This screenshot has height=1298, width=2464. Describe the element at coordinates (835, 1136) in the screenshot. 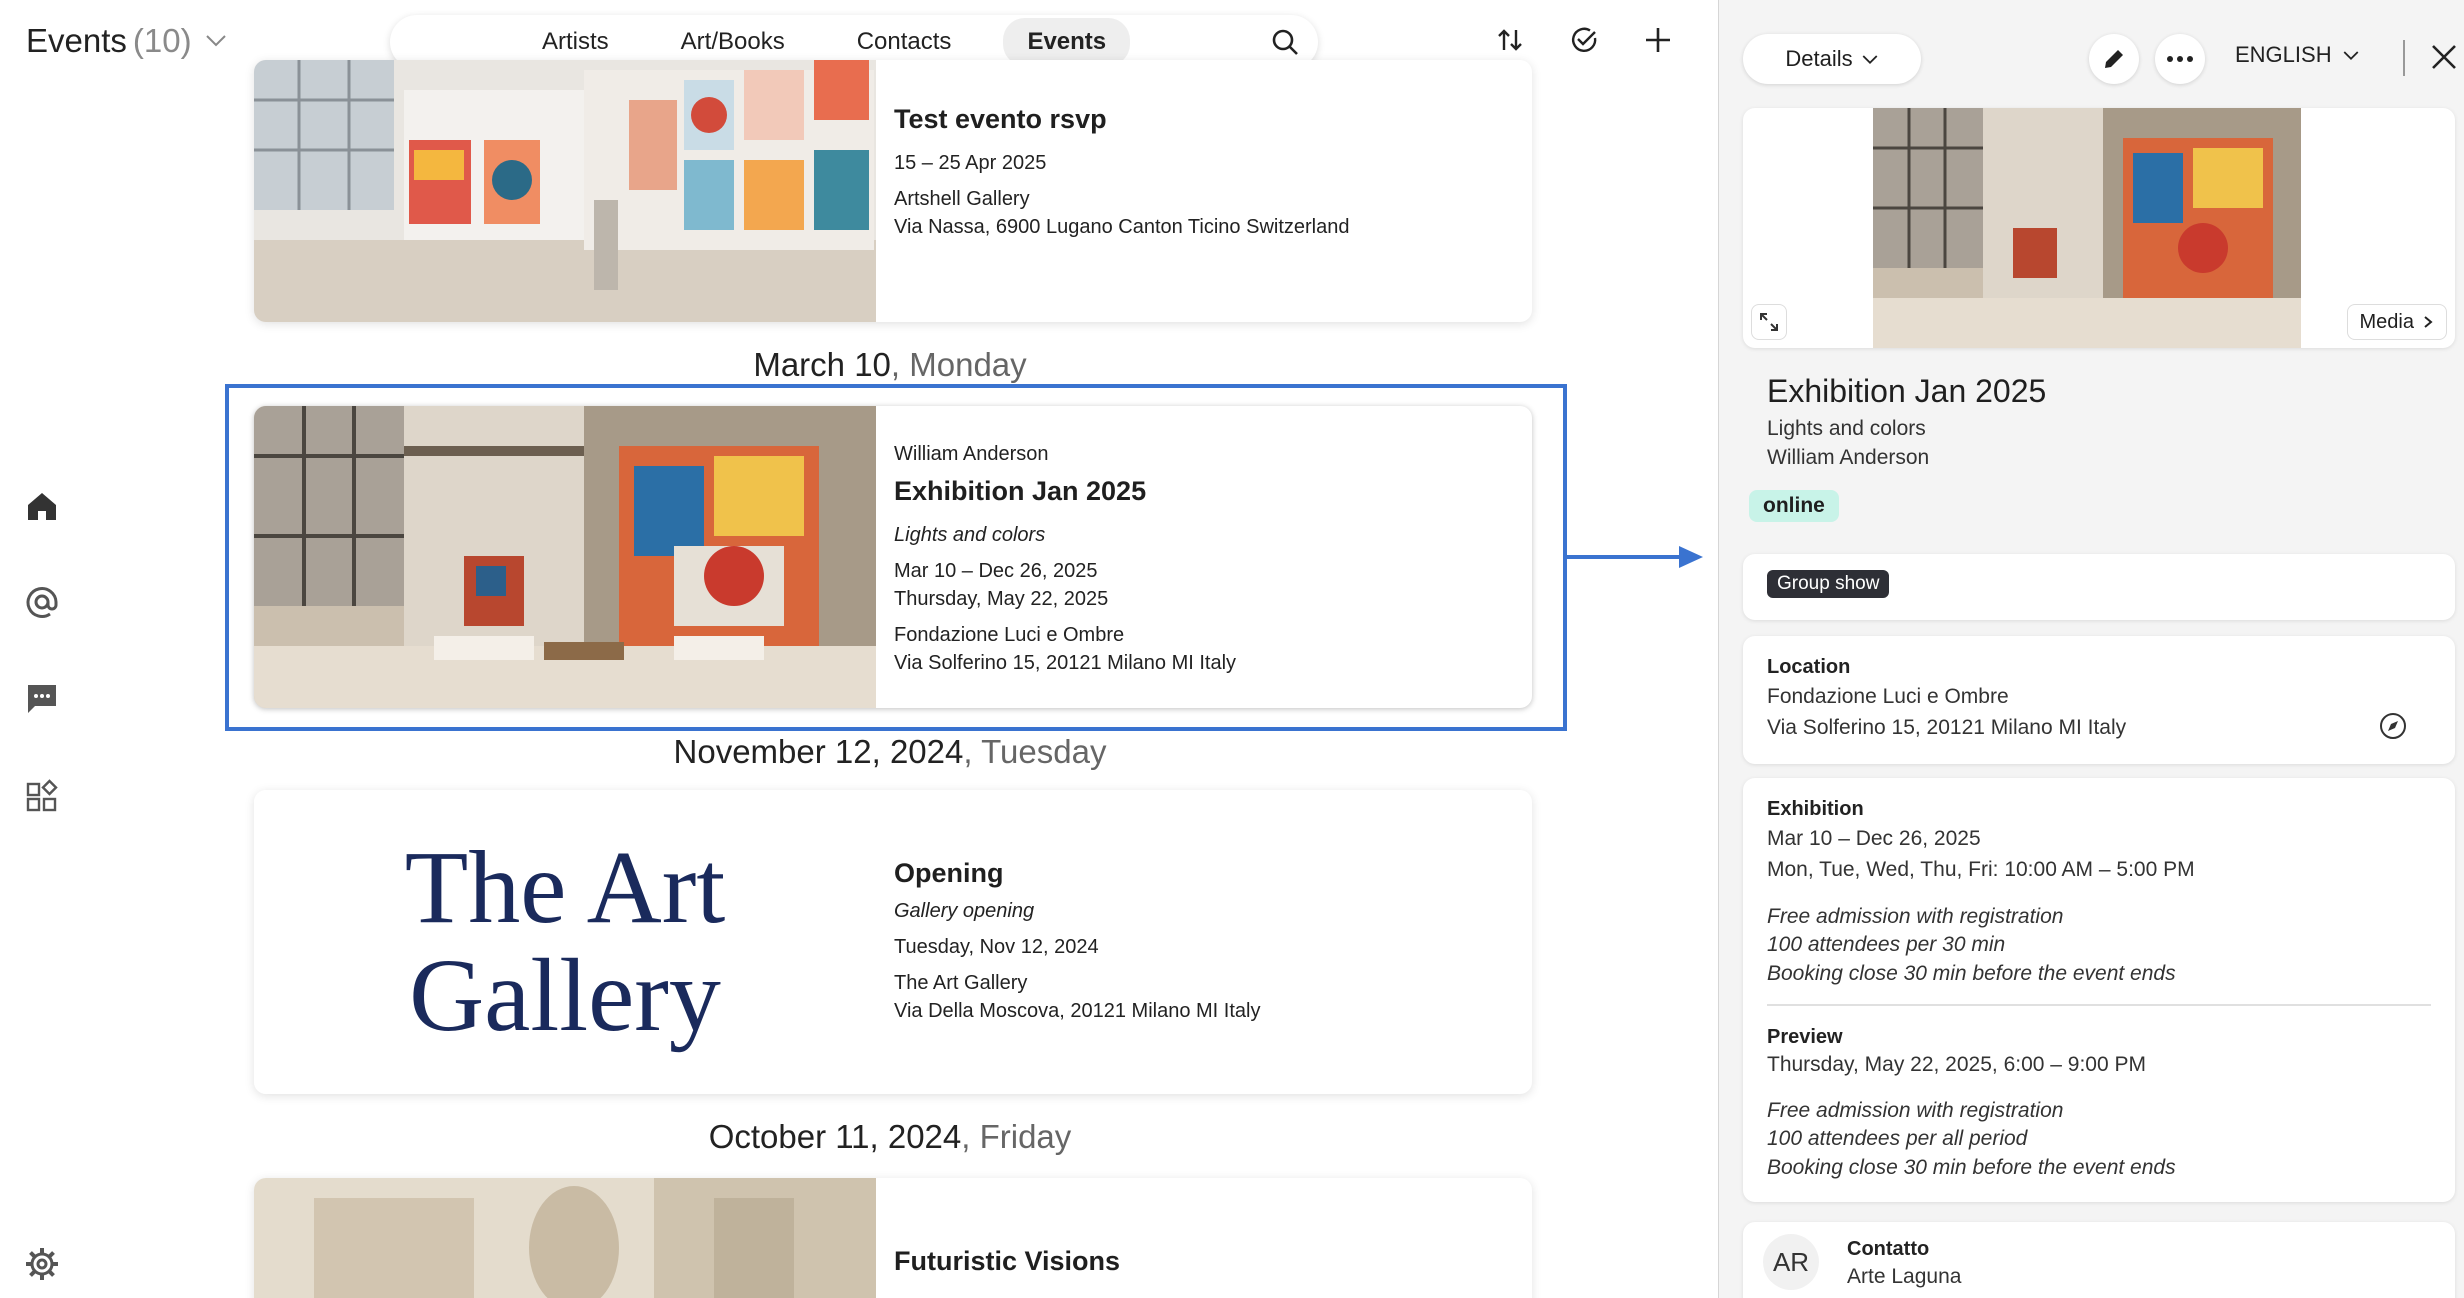

I see `date-header-date: October 11, 2024` at that location.